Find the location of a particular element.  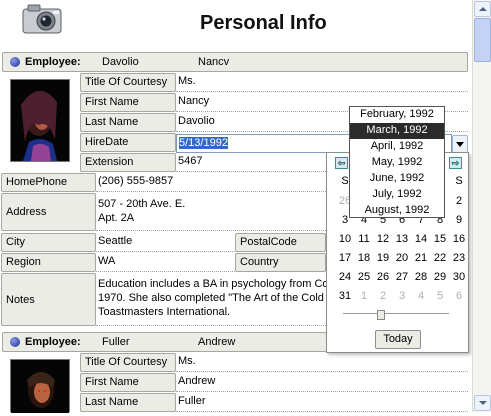

scroll-down-arrow-icon is located at coordinates (482, 403).